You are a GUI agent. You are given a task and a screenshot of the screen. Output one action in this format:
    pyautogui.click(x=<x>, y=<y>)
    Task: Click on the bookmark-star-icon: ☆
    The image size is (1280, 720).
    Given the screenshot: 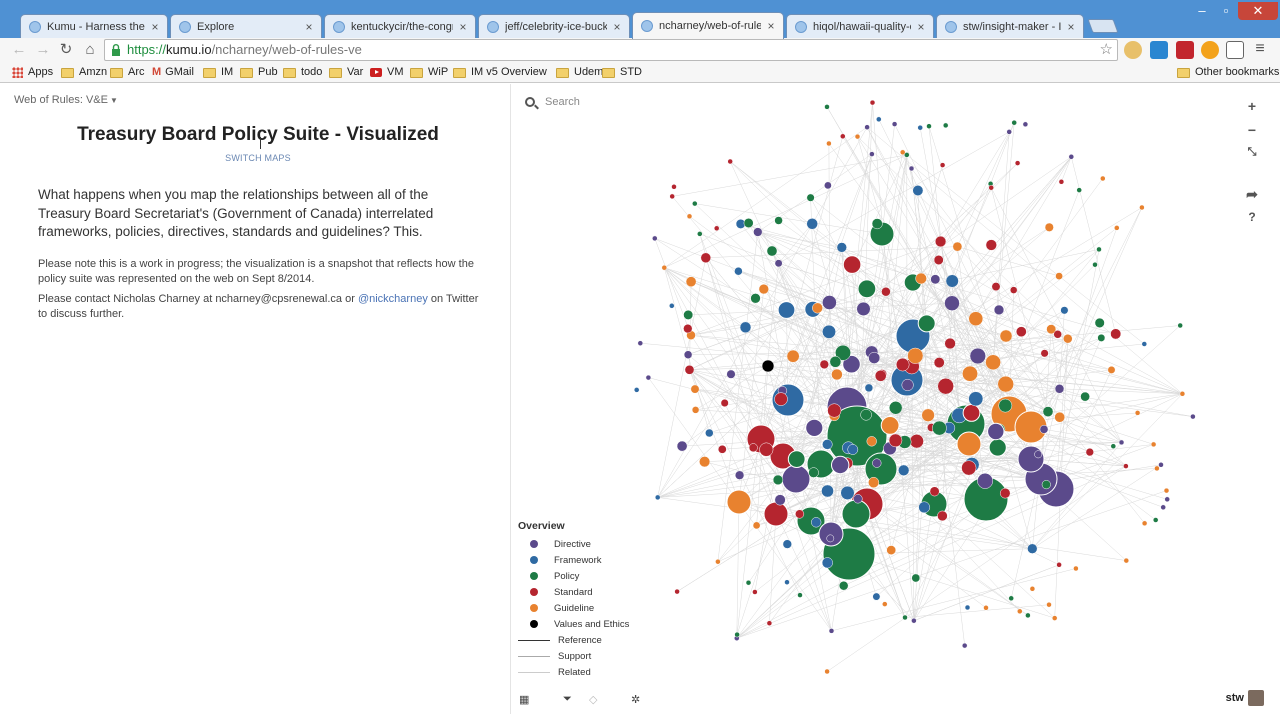 What is the action you would take?
    pyautogui.click(x=1106, y=50)
    